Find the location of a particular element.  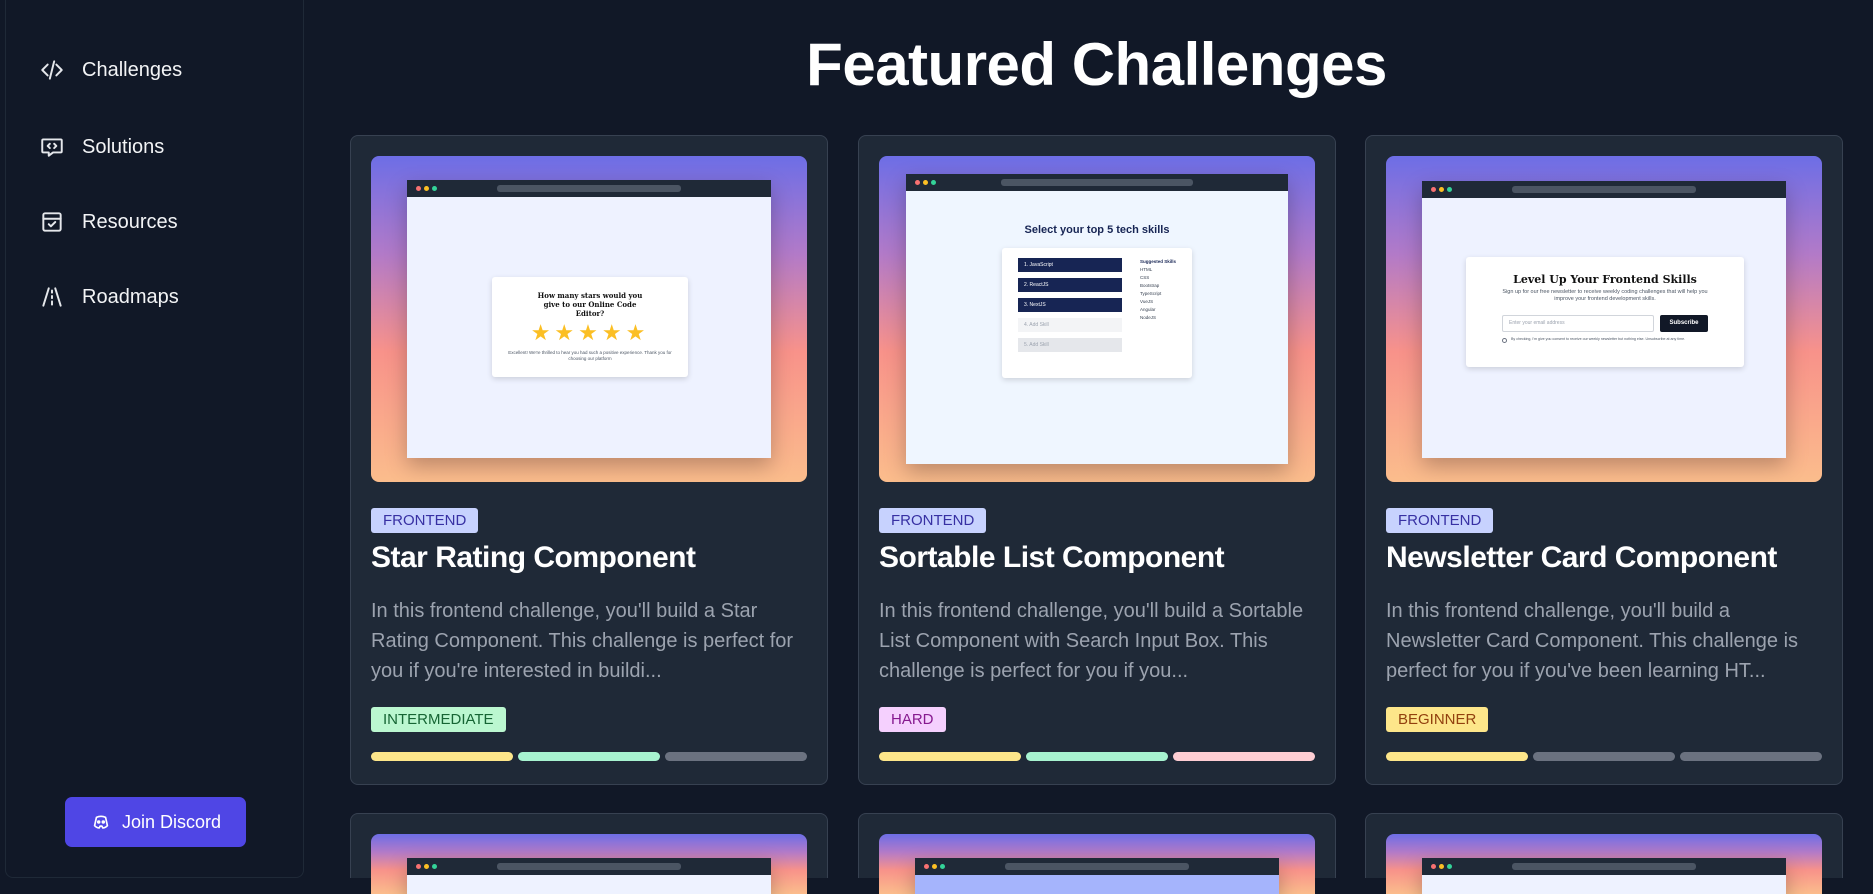

card-title: Newsletter Card Component is located at coordinates (1581, 557).